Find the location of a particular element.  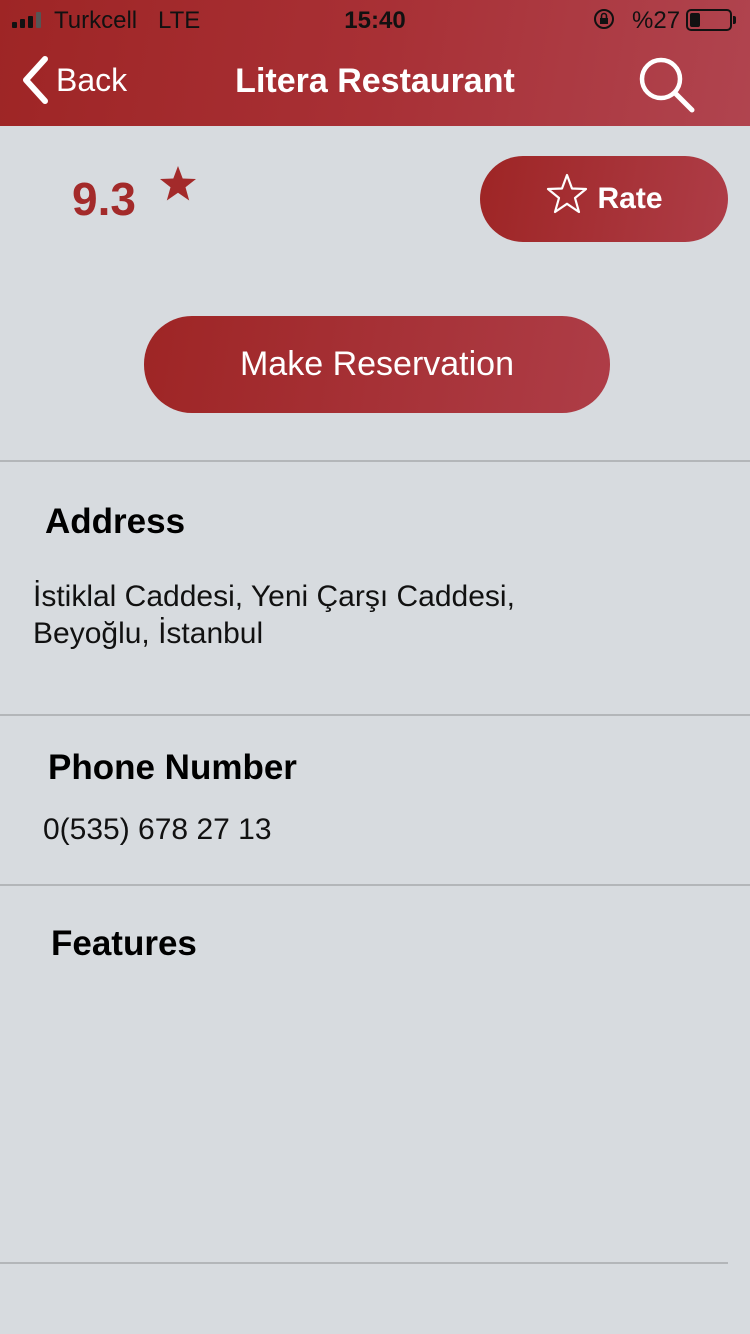

orientation-lock-icon is located at coordinates (604, 19).